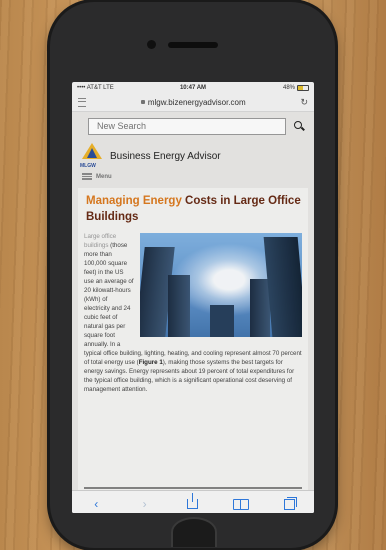 This screenshot has width=386, height=550. Describe the element at coordinates (104, 176) in the screenshot. I see `menu-label: Menu` at that location.